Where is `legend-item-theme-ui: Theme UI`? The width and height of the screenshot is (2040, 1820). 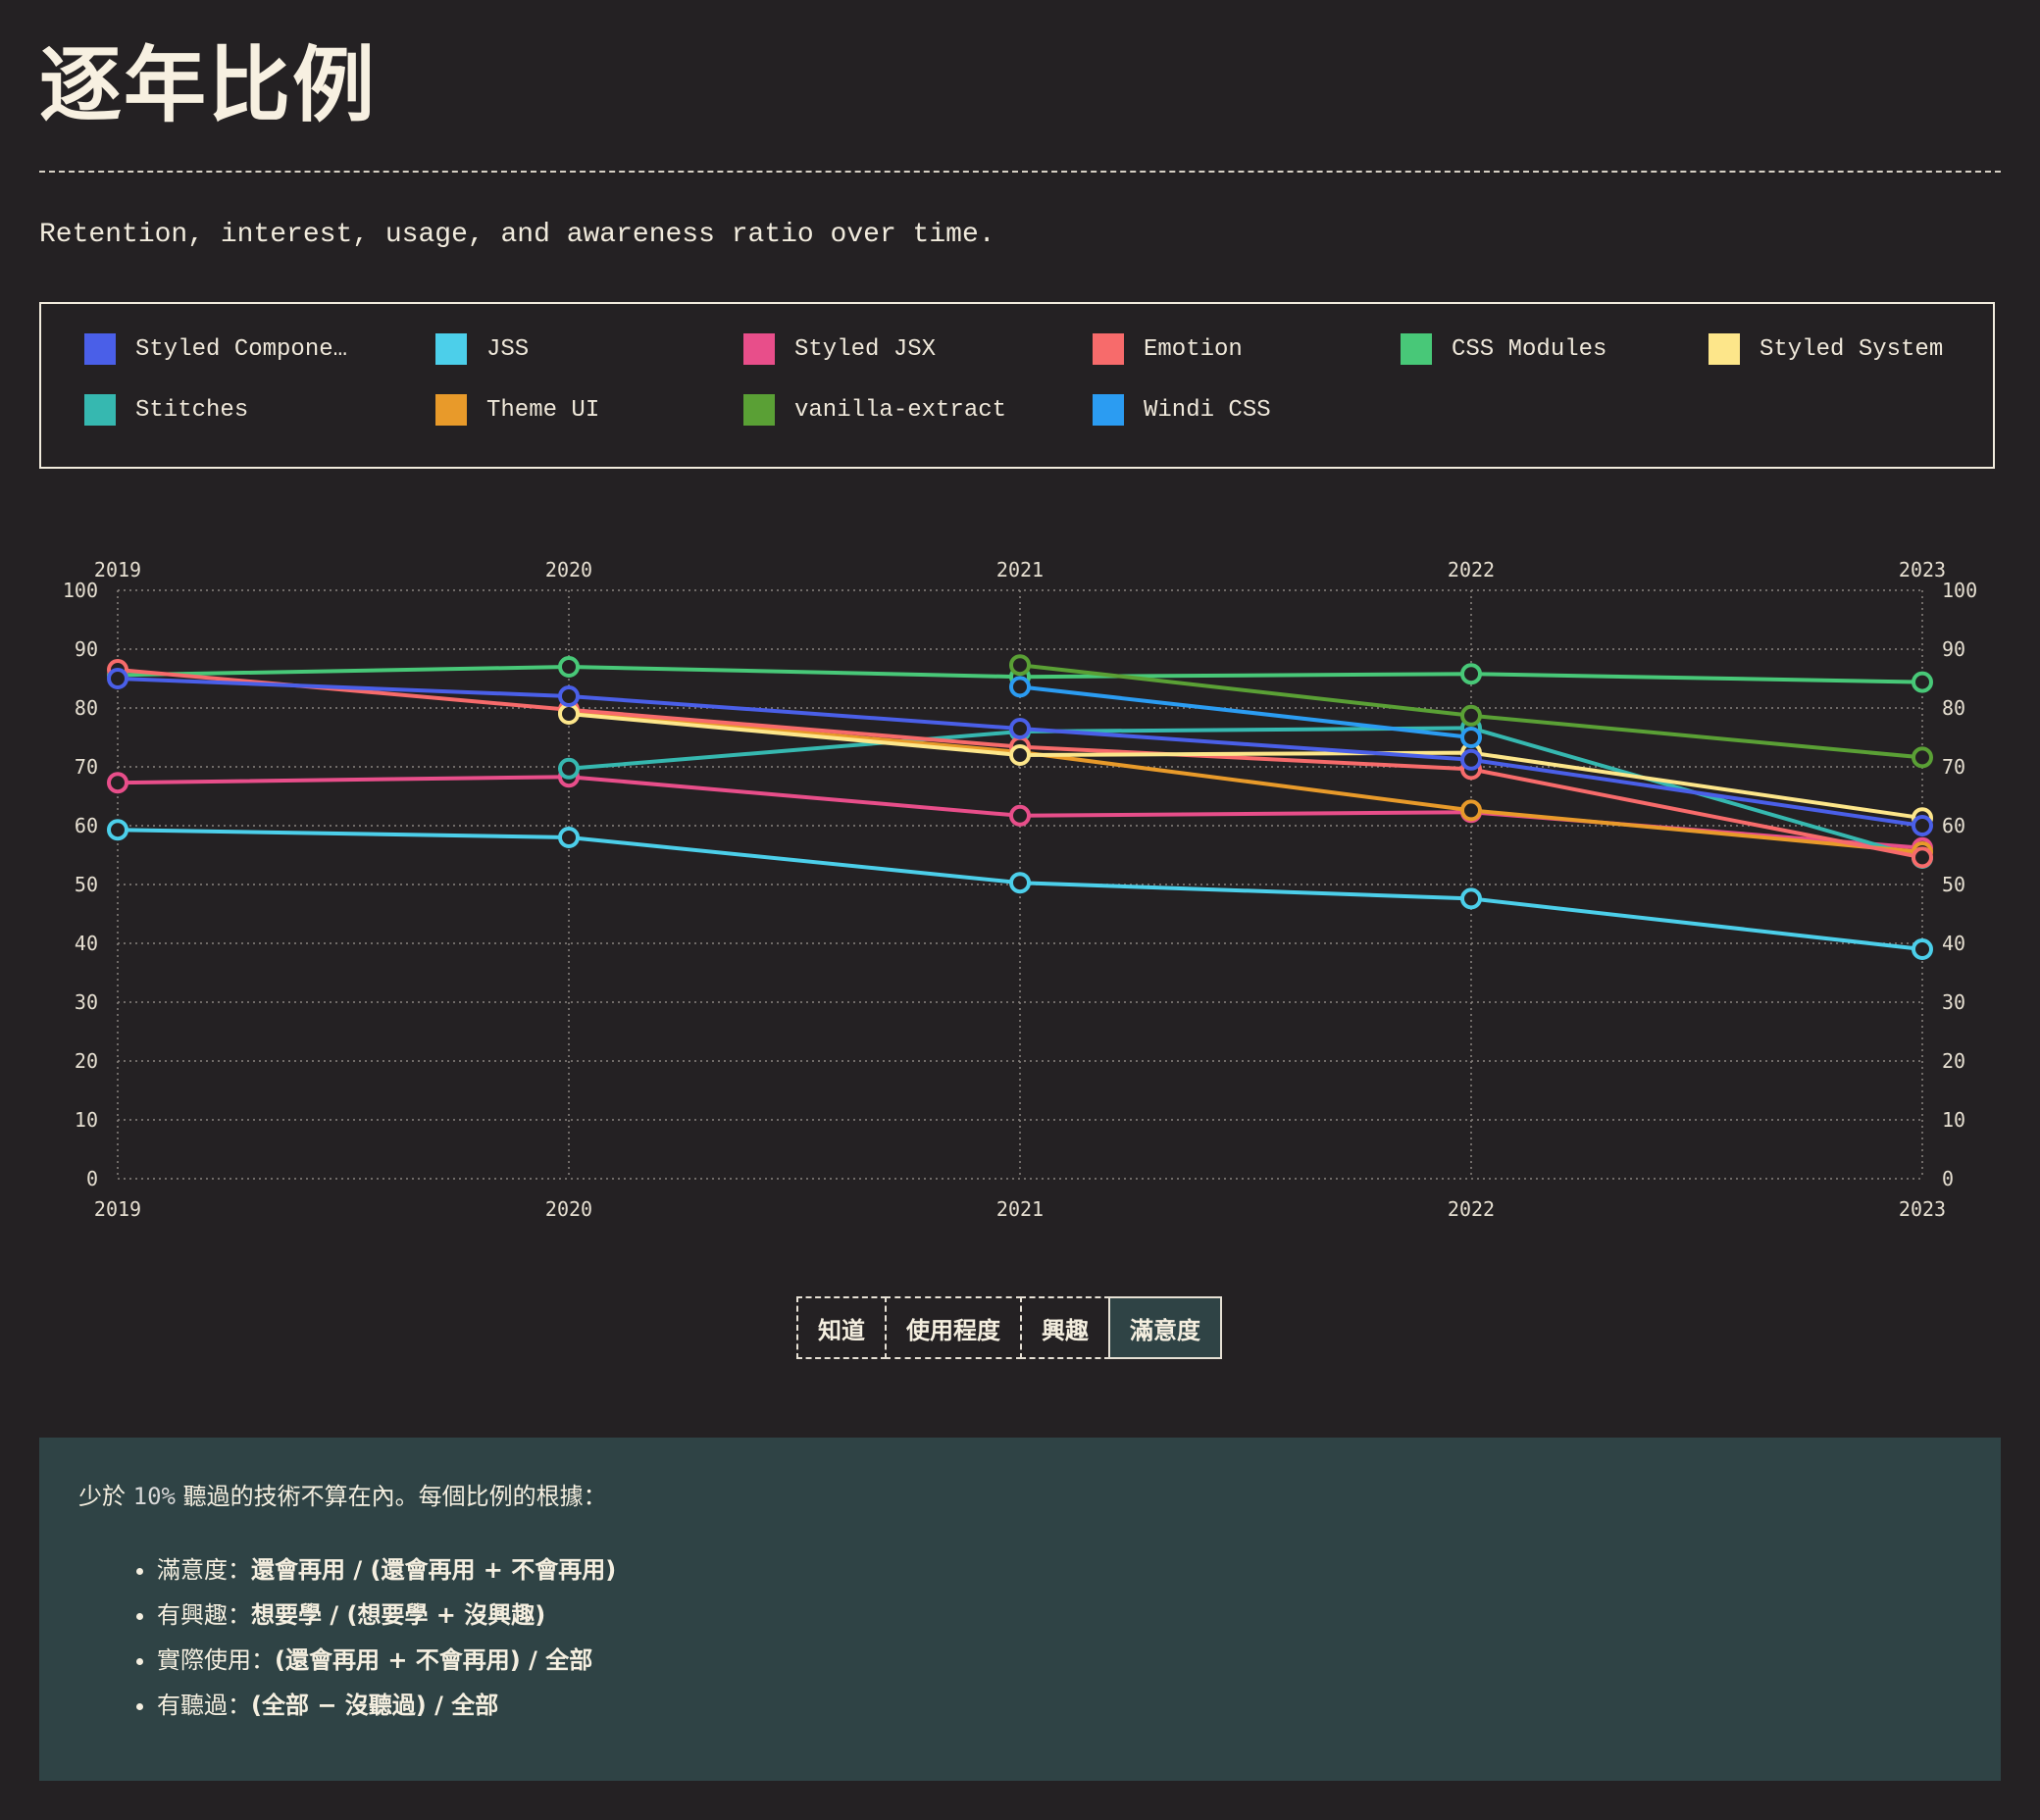 legend-item-theme-ui: Theme UI is located at coordinates (517, 410).